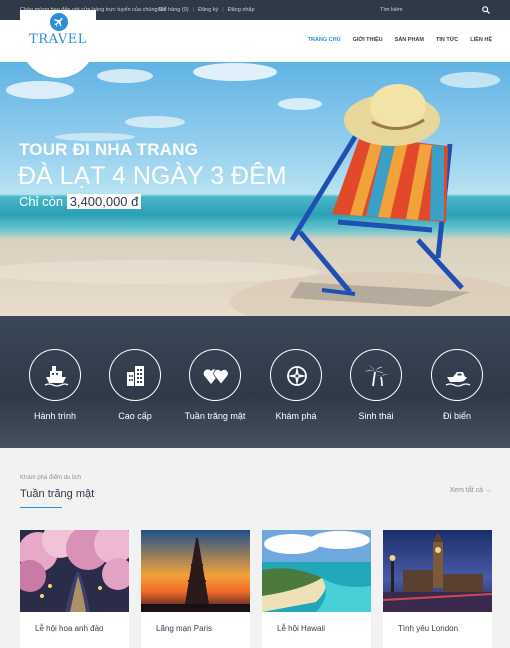 This screenshot has height=648, width=510. What do you see at coordinates (296, 375) in the screenshot?
I see `compass-icon` at bounding box center [296, 375].